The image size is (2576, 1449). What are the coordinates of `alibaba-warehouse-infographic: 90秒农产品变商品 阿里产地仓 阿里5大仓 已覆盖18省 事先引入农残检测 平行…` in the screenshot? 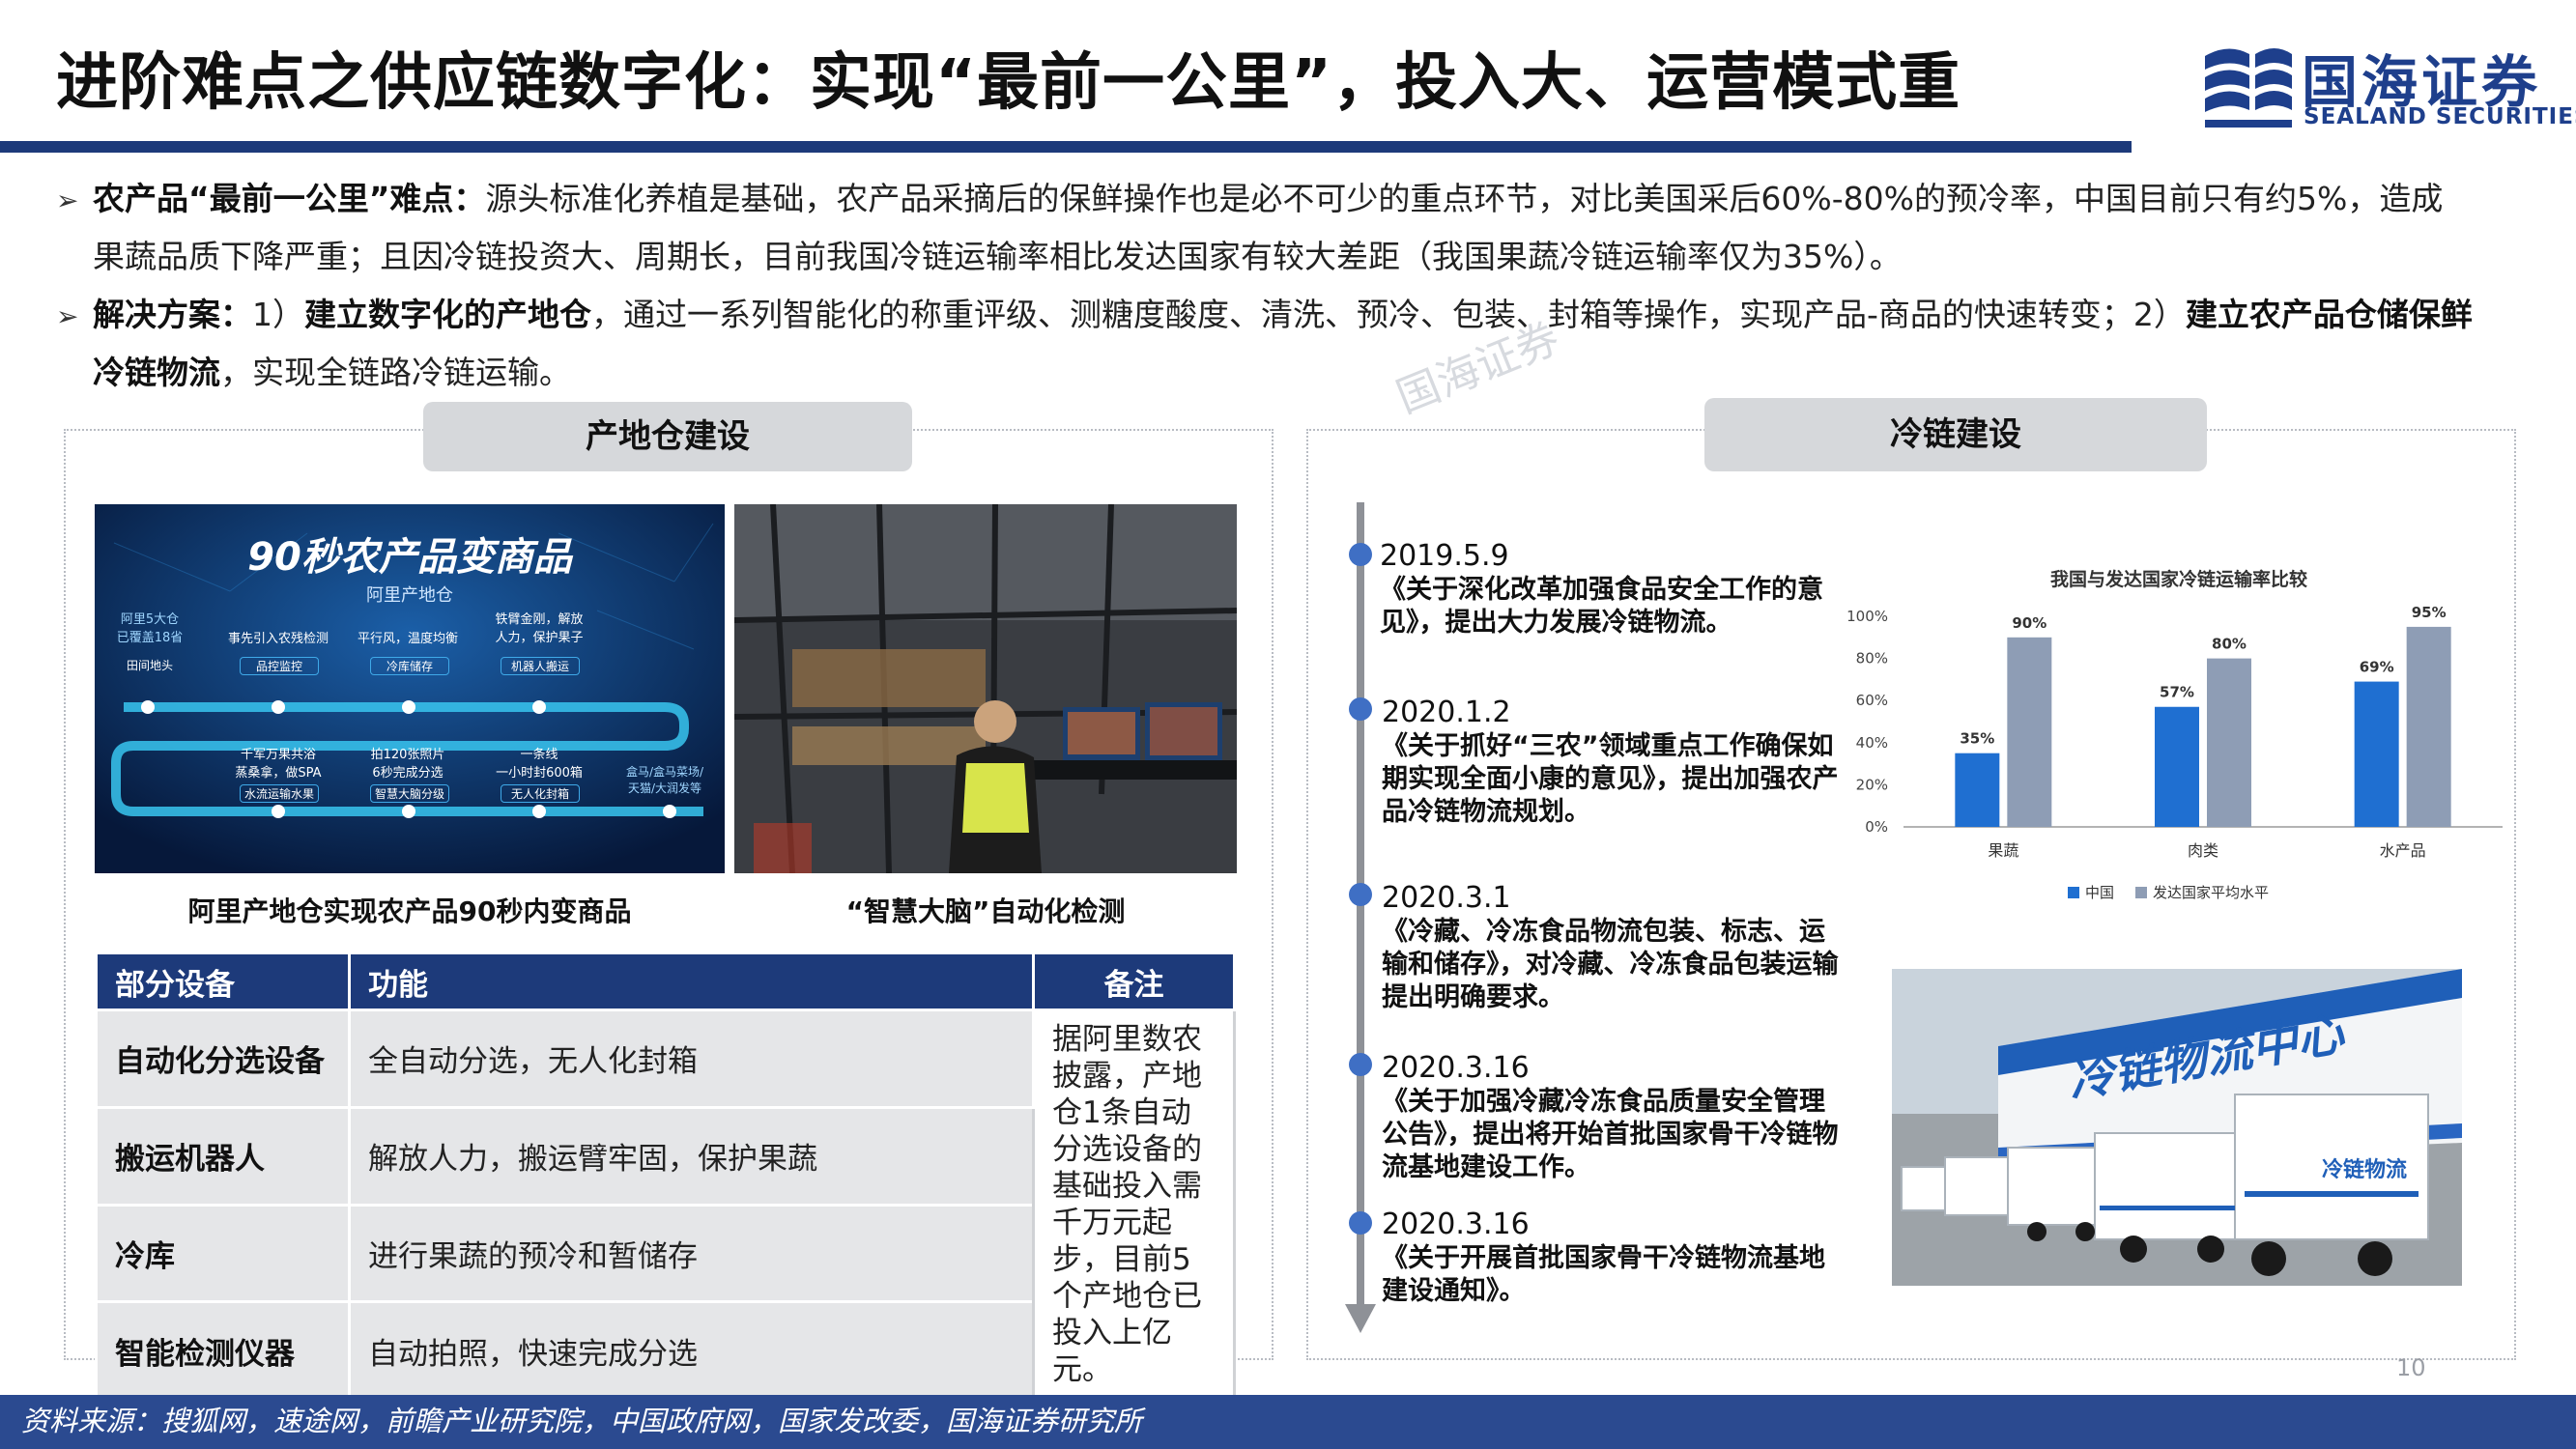 It's located at (410, 688).